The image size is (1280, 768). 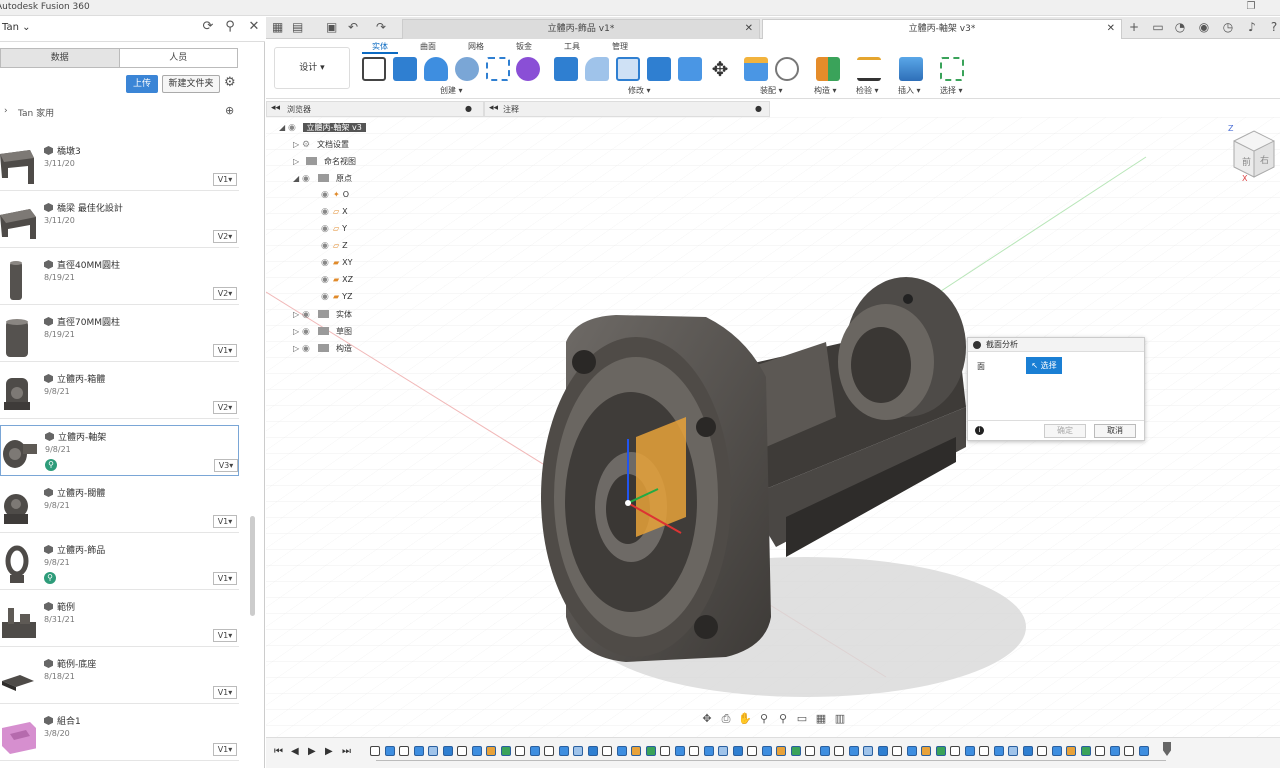 I want to click on settings-gear-icon: ⚙, so click(x=230, y=82).